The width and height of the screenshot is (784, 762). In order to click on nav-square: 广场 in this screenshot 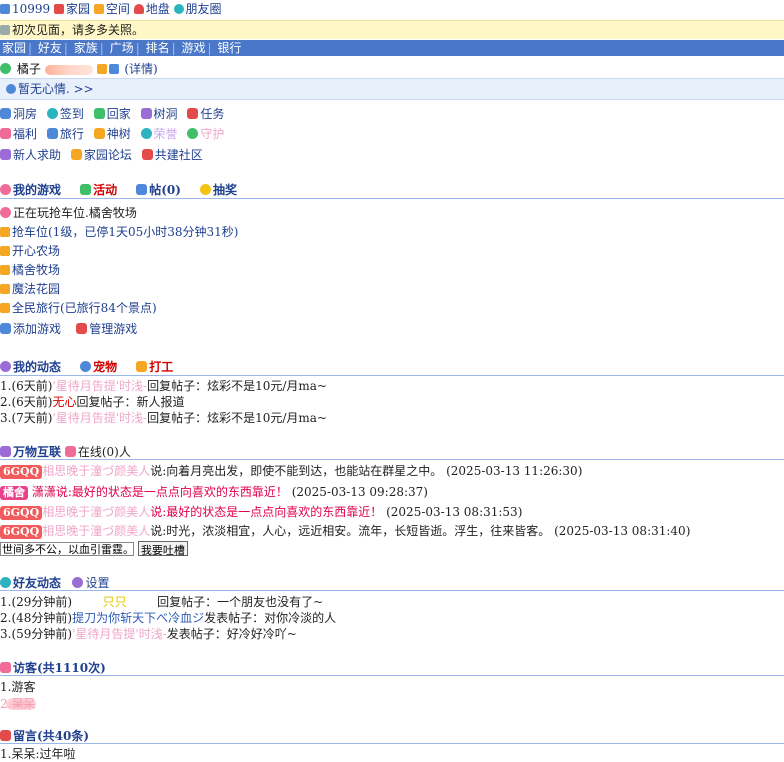, I will do `click(122, 48)`.